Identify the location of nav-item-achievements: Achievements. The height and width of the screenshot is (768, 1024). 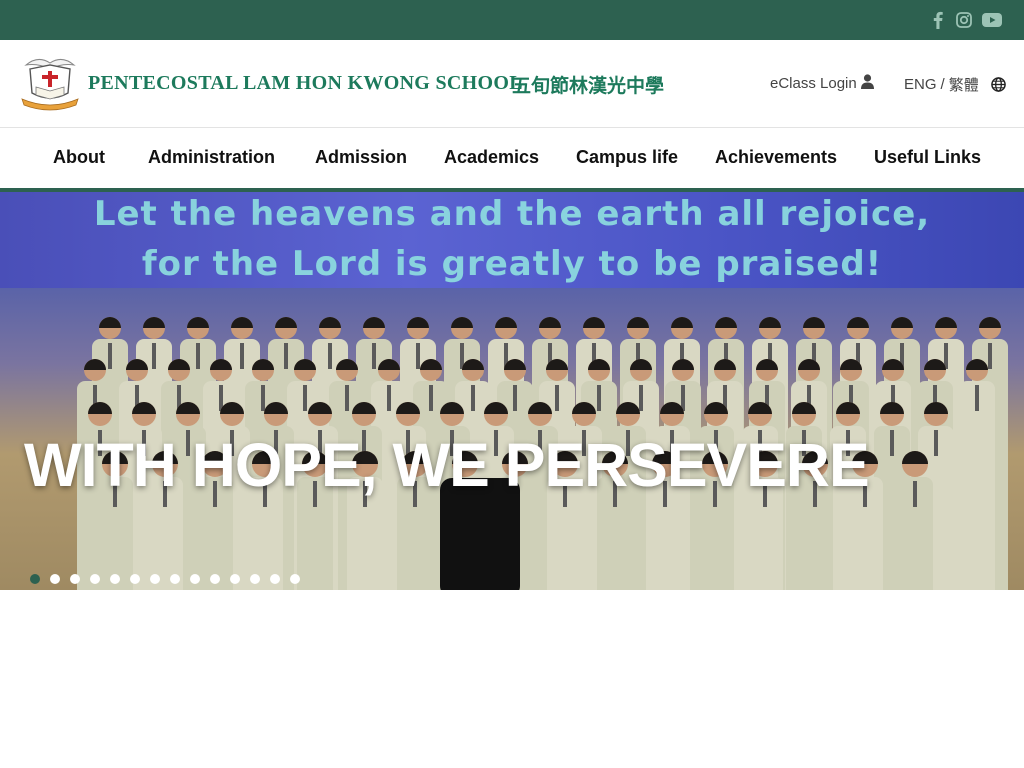
(776, 157).